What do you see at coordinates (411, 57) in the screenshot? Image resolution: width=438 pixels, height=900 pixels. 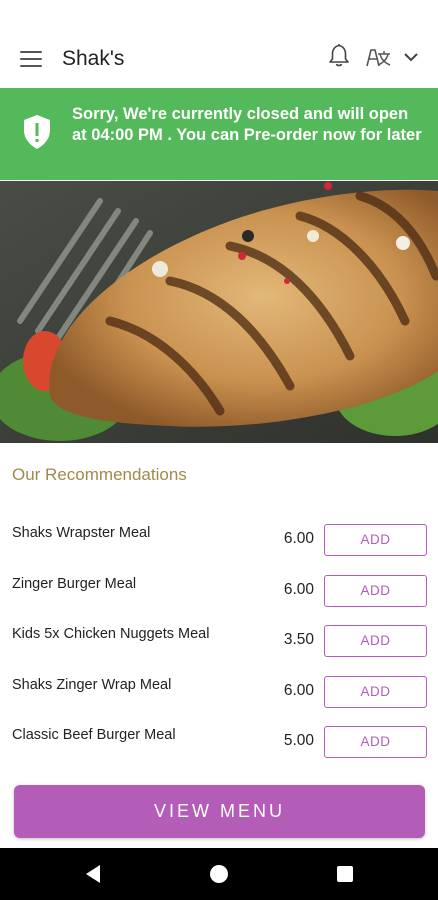 I see `chevron-down-icon` at bounding box center [411, 57].